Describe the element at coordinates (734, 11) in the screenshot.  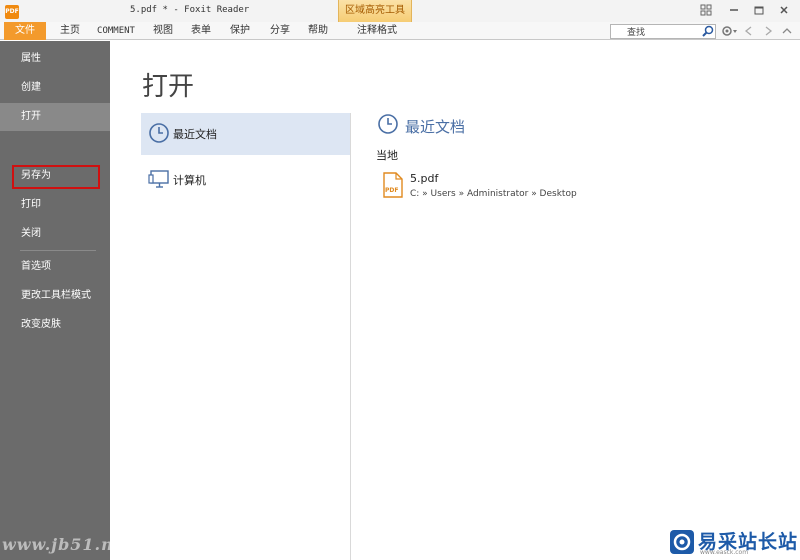
I see `minimize-icon` at that location.